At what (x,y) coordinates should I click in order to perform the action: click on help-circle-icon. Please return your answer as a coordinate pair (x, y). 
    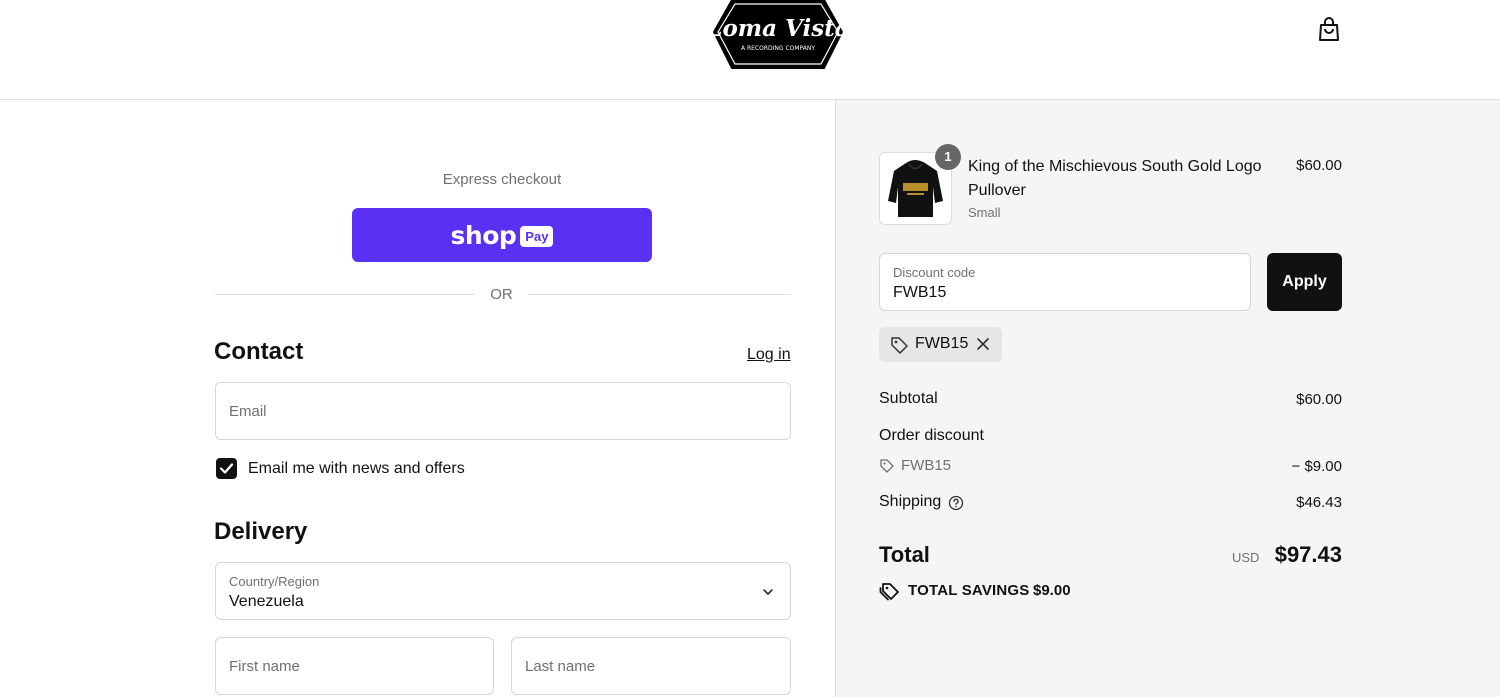
    Looking at the image, I should click on (956, 503).